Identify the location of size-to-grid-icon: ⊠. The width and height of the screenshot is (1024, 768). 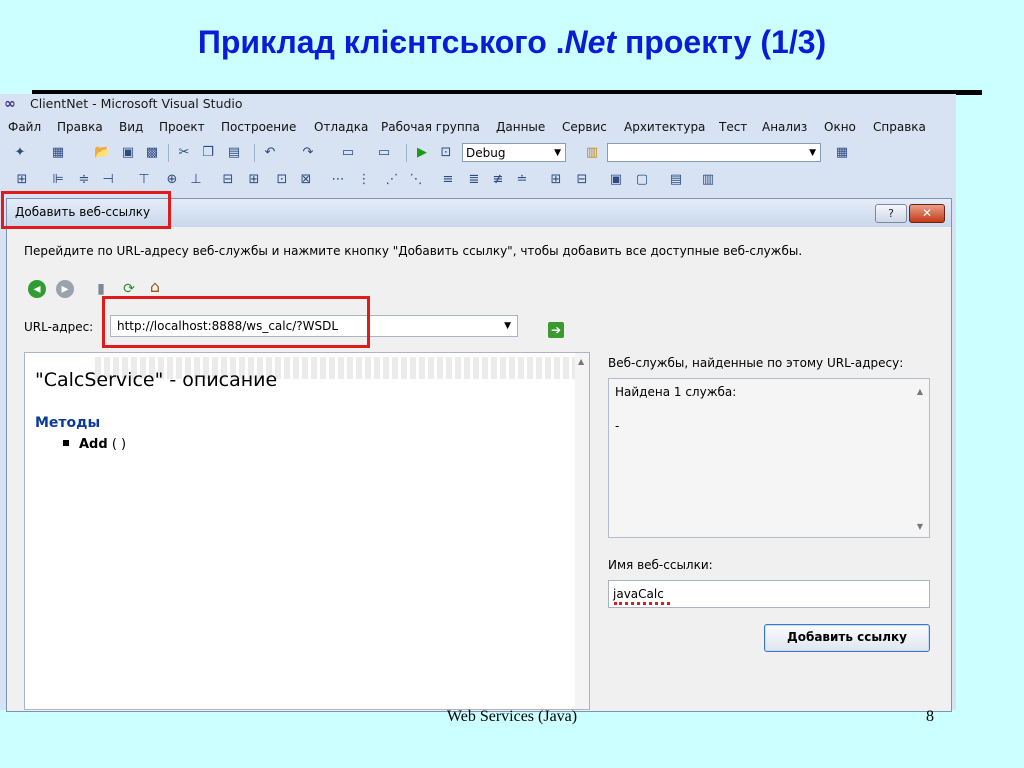
(306, 180).